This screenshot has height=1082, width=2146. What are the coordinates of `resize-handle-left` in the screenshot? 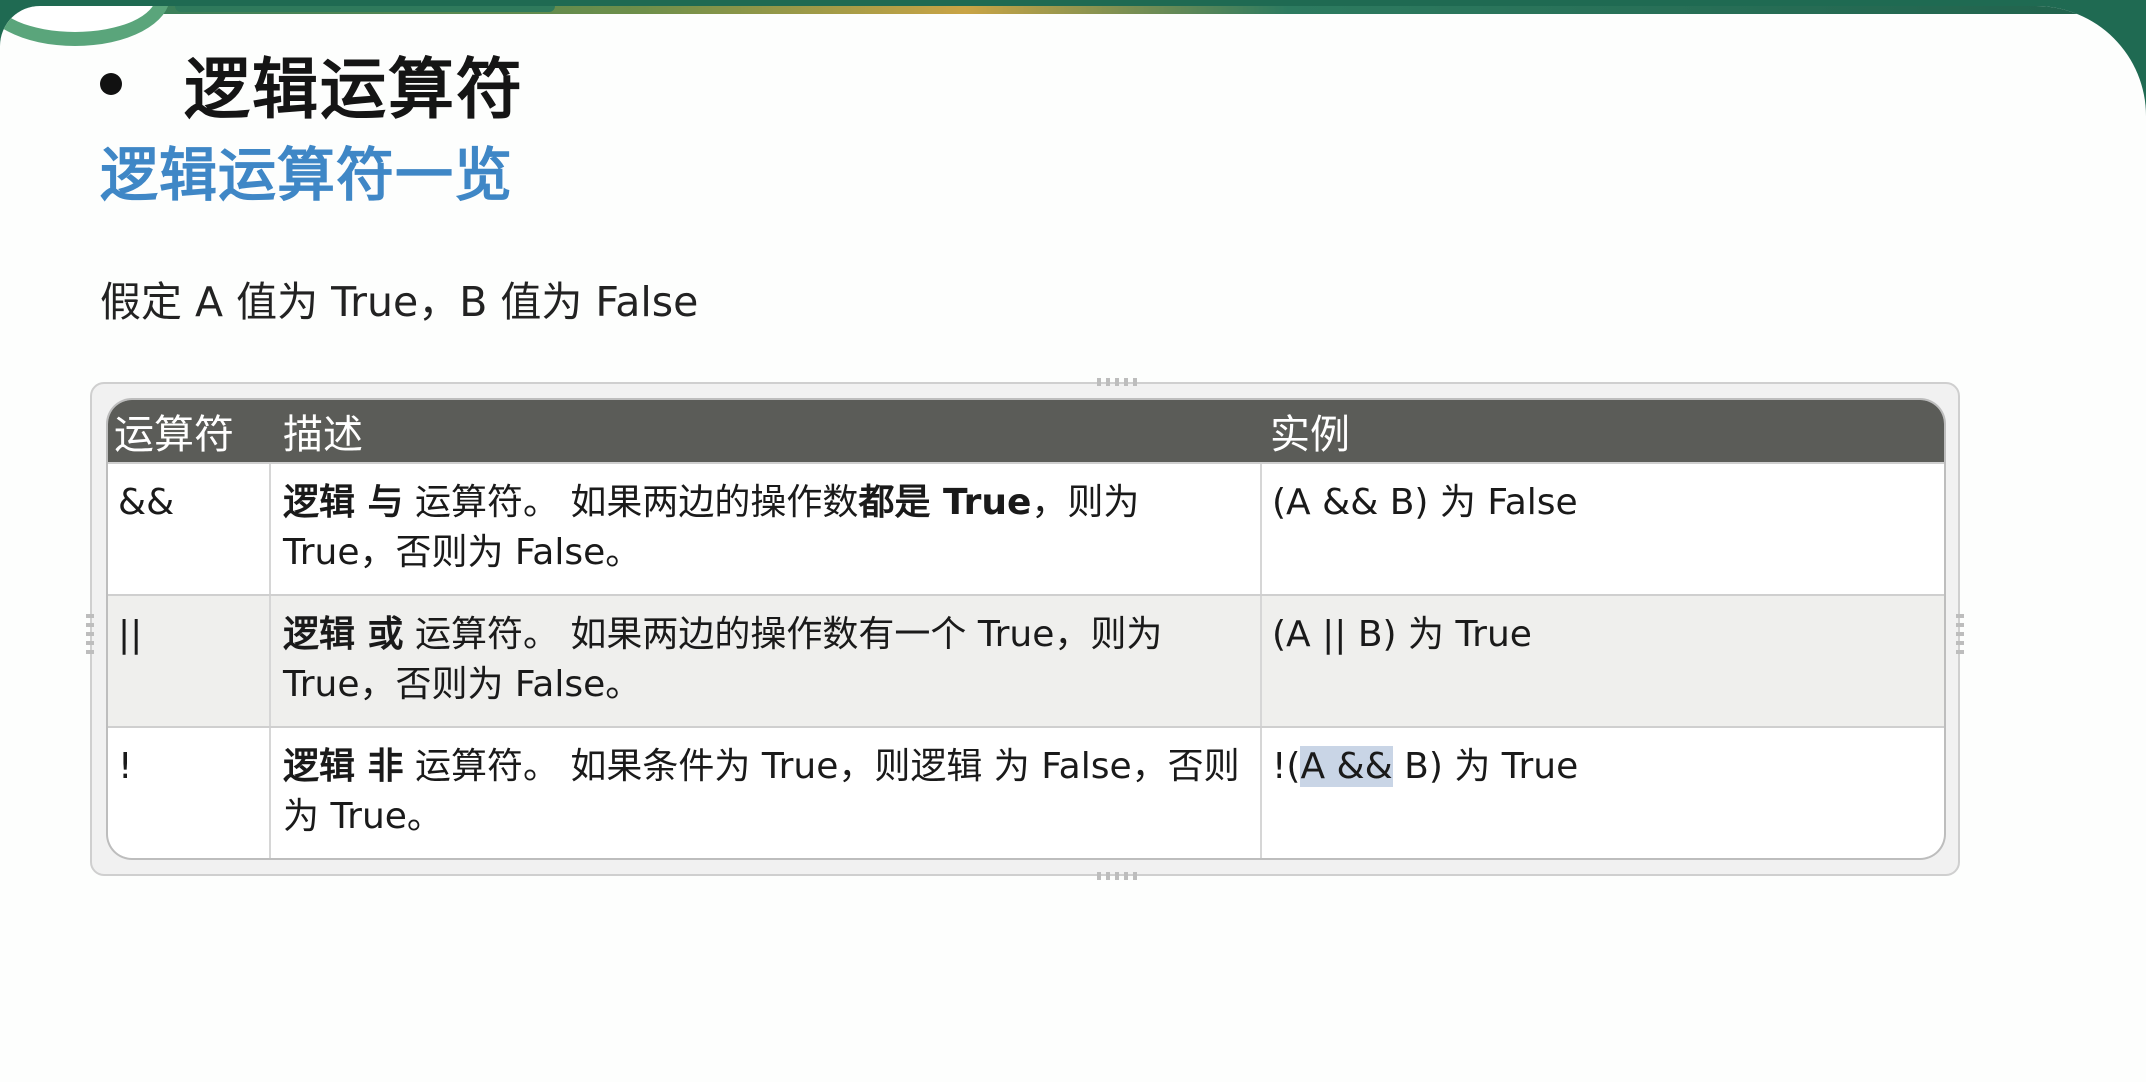 It's located at (90, 635).